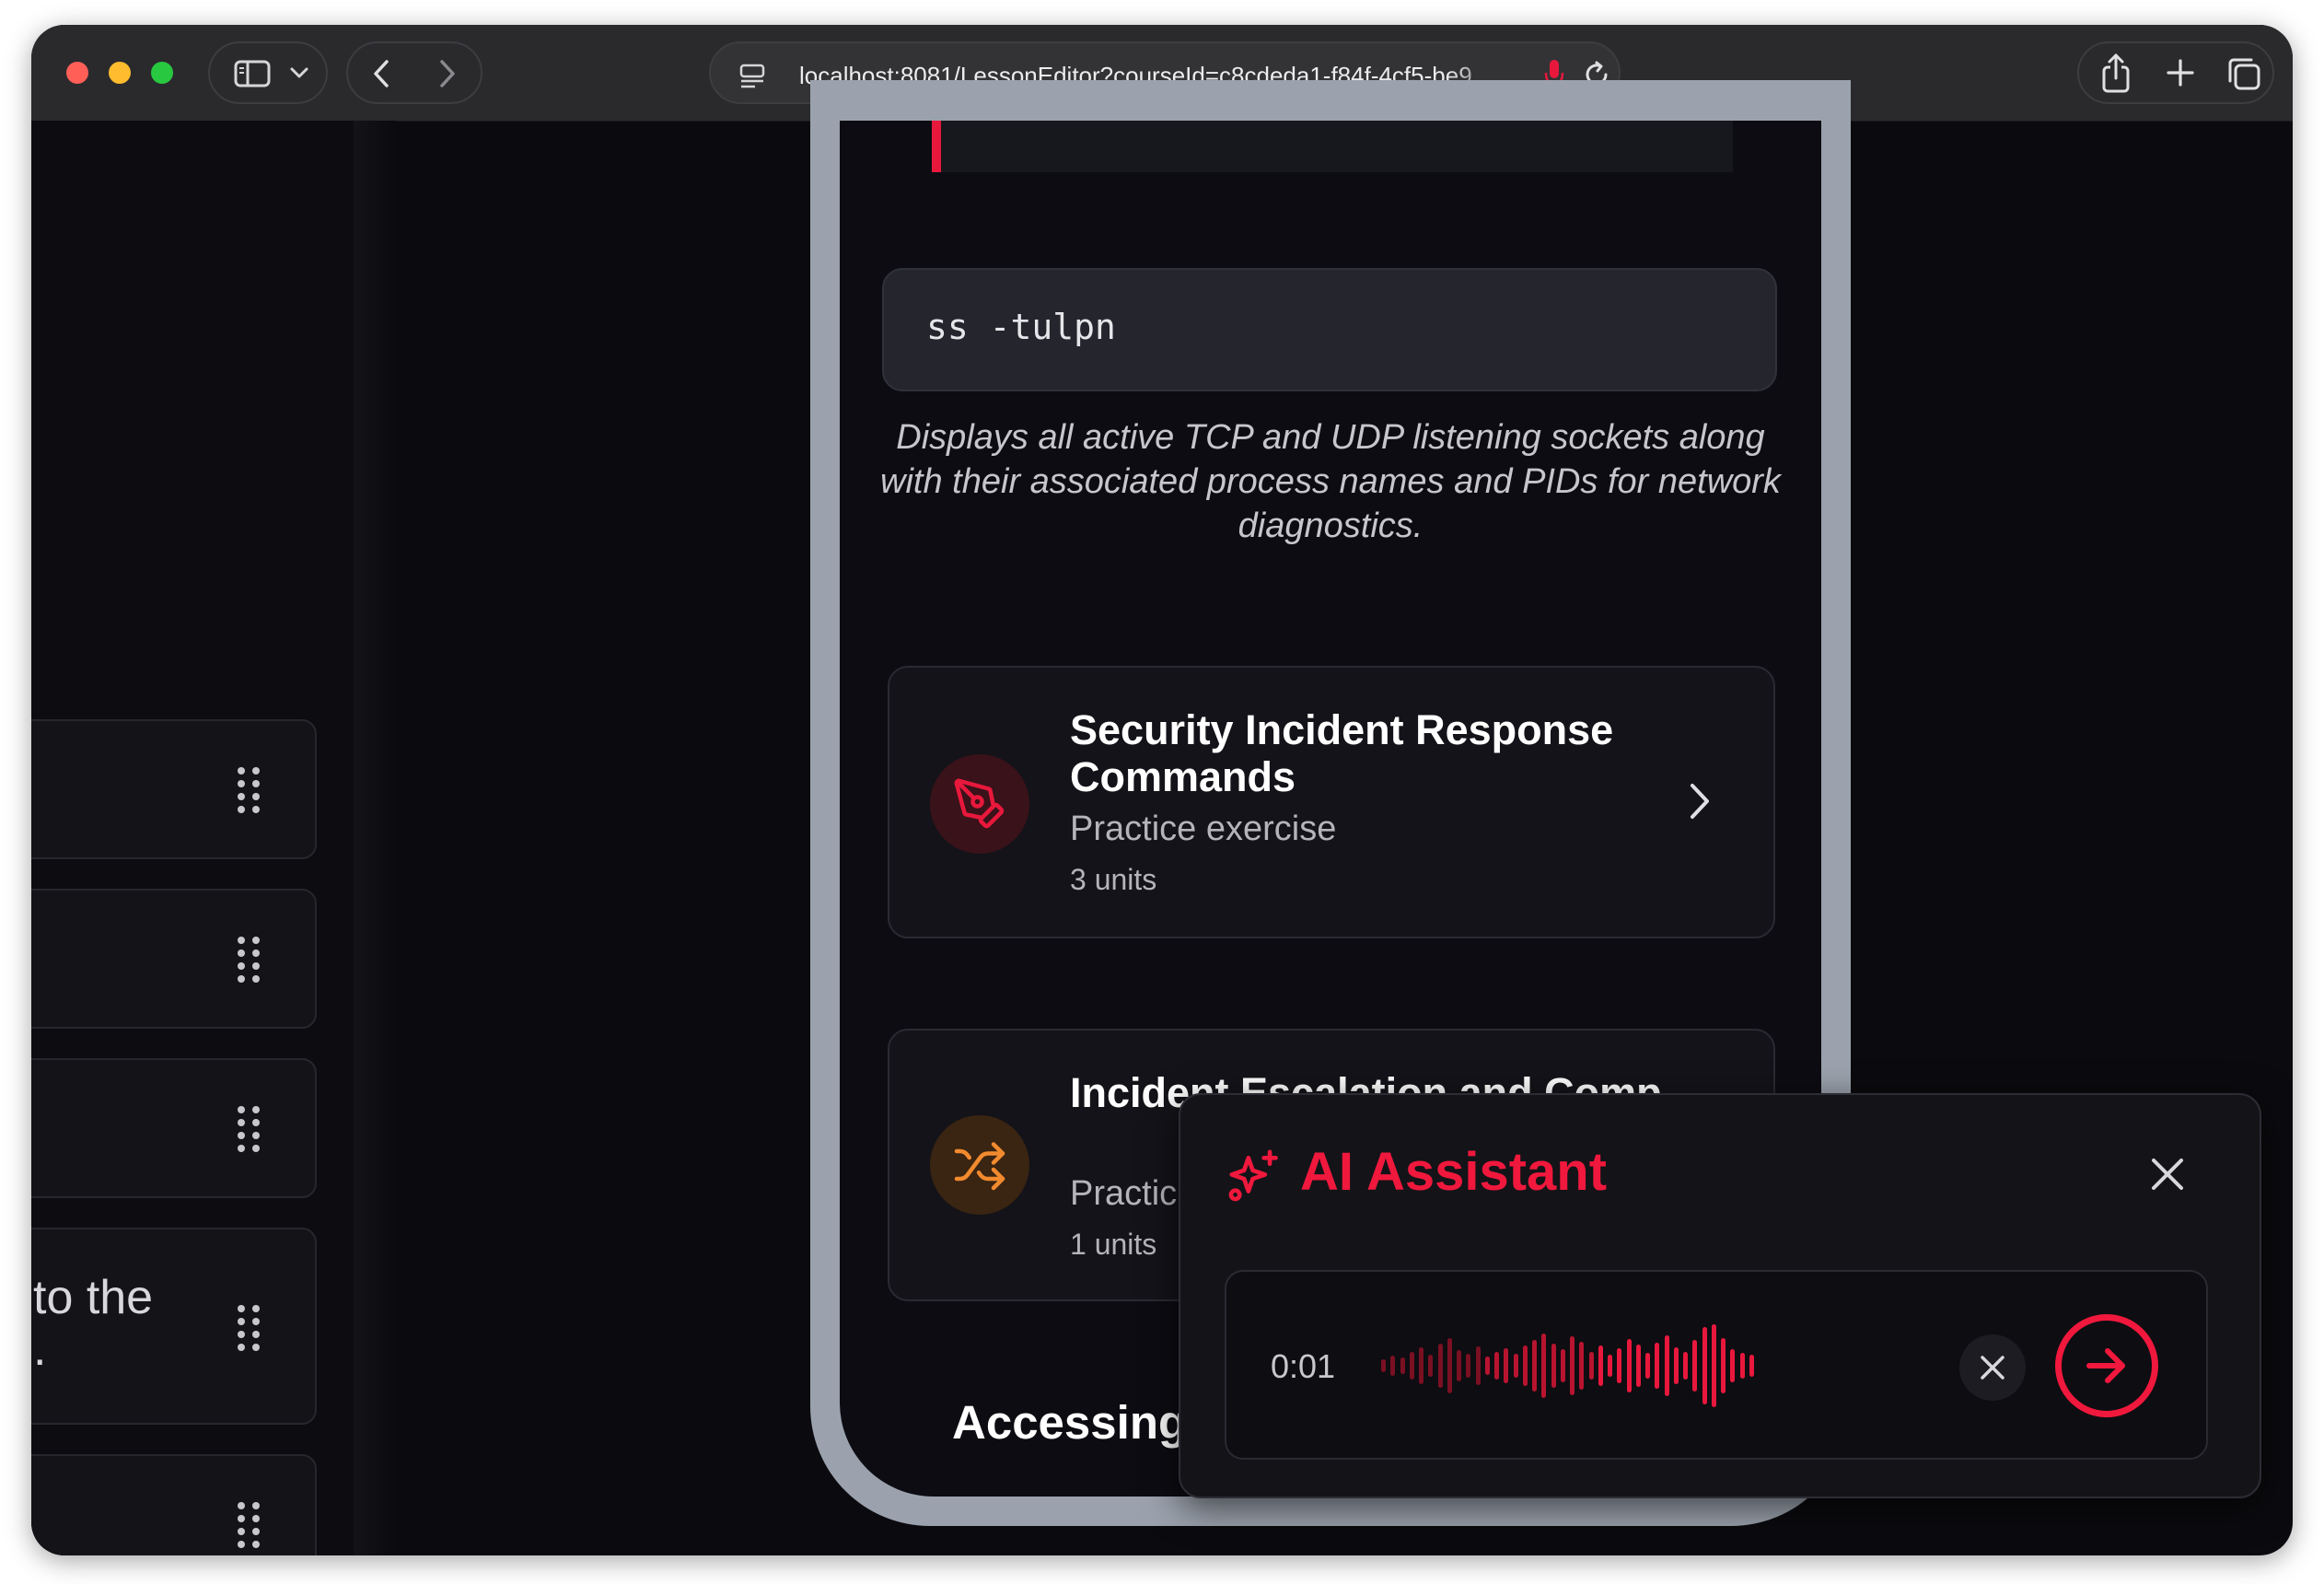 The image size is (2324, 1584). I want to click on lesson-blocks-panel: to the ., so click(192, 838).